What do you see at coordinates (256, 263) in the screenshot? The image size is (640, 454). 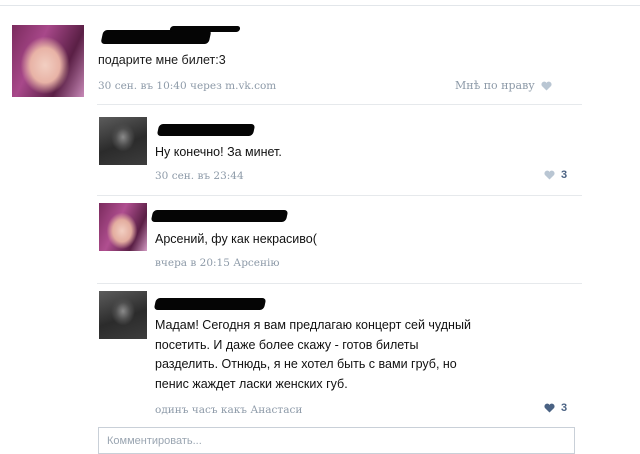 I see `comment-reply-to-link: Арсенію` at bounding box center [256, 263].